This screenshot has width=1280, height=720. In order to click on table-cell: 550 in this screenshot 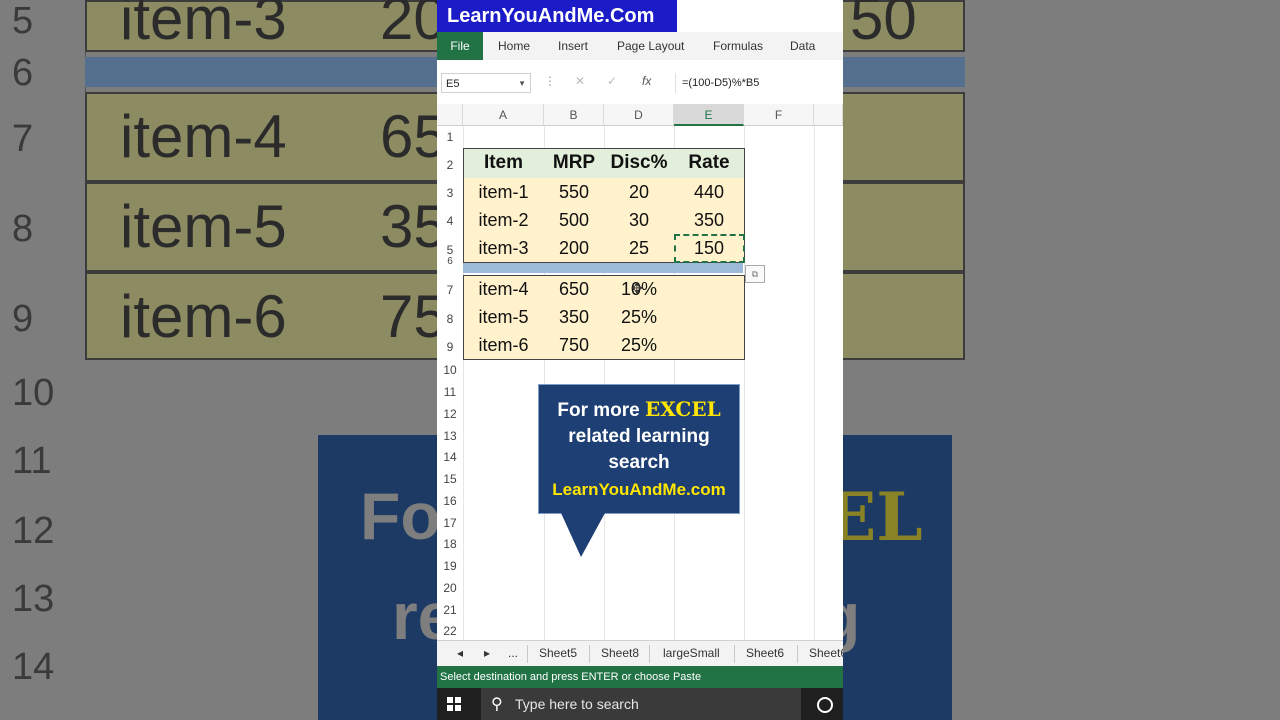, I will do `click(574, 192)`.